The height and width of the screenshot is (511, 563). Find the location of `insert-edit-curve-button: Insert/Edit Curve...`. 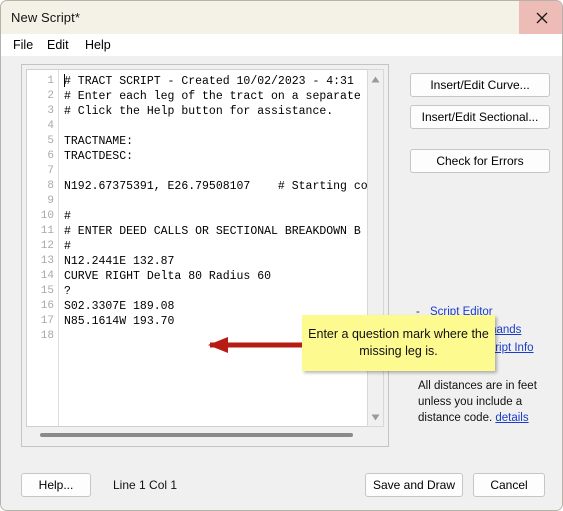

insert-edit-curve-button: Insert/Edit Curve... is located at coordinates (480, 85).